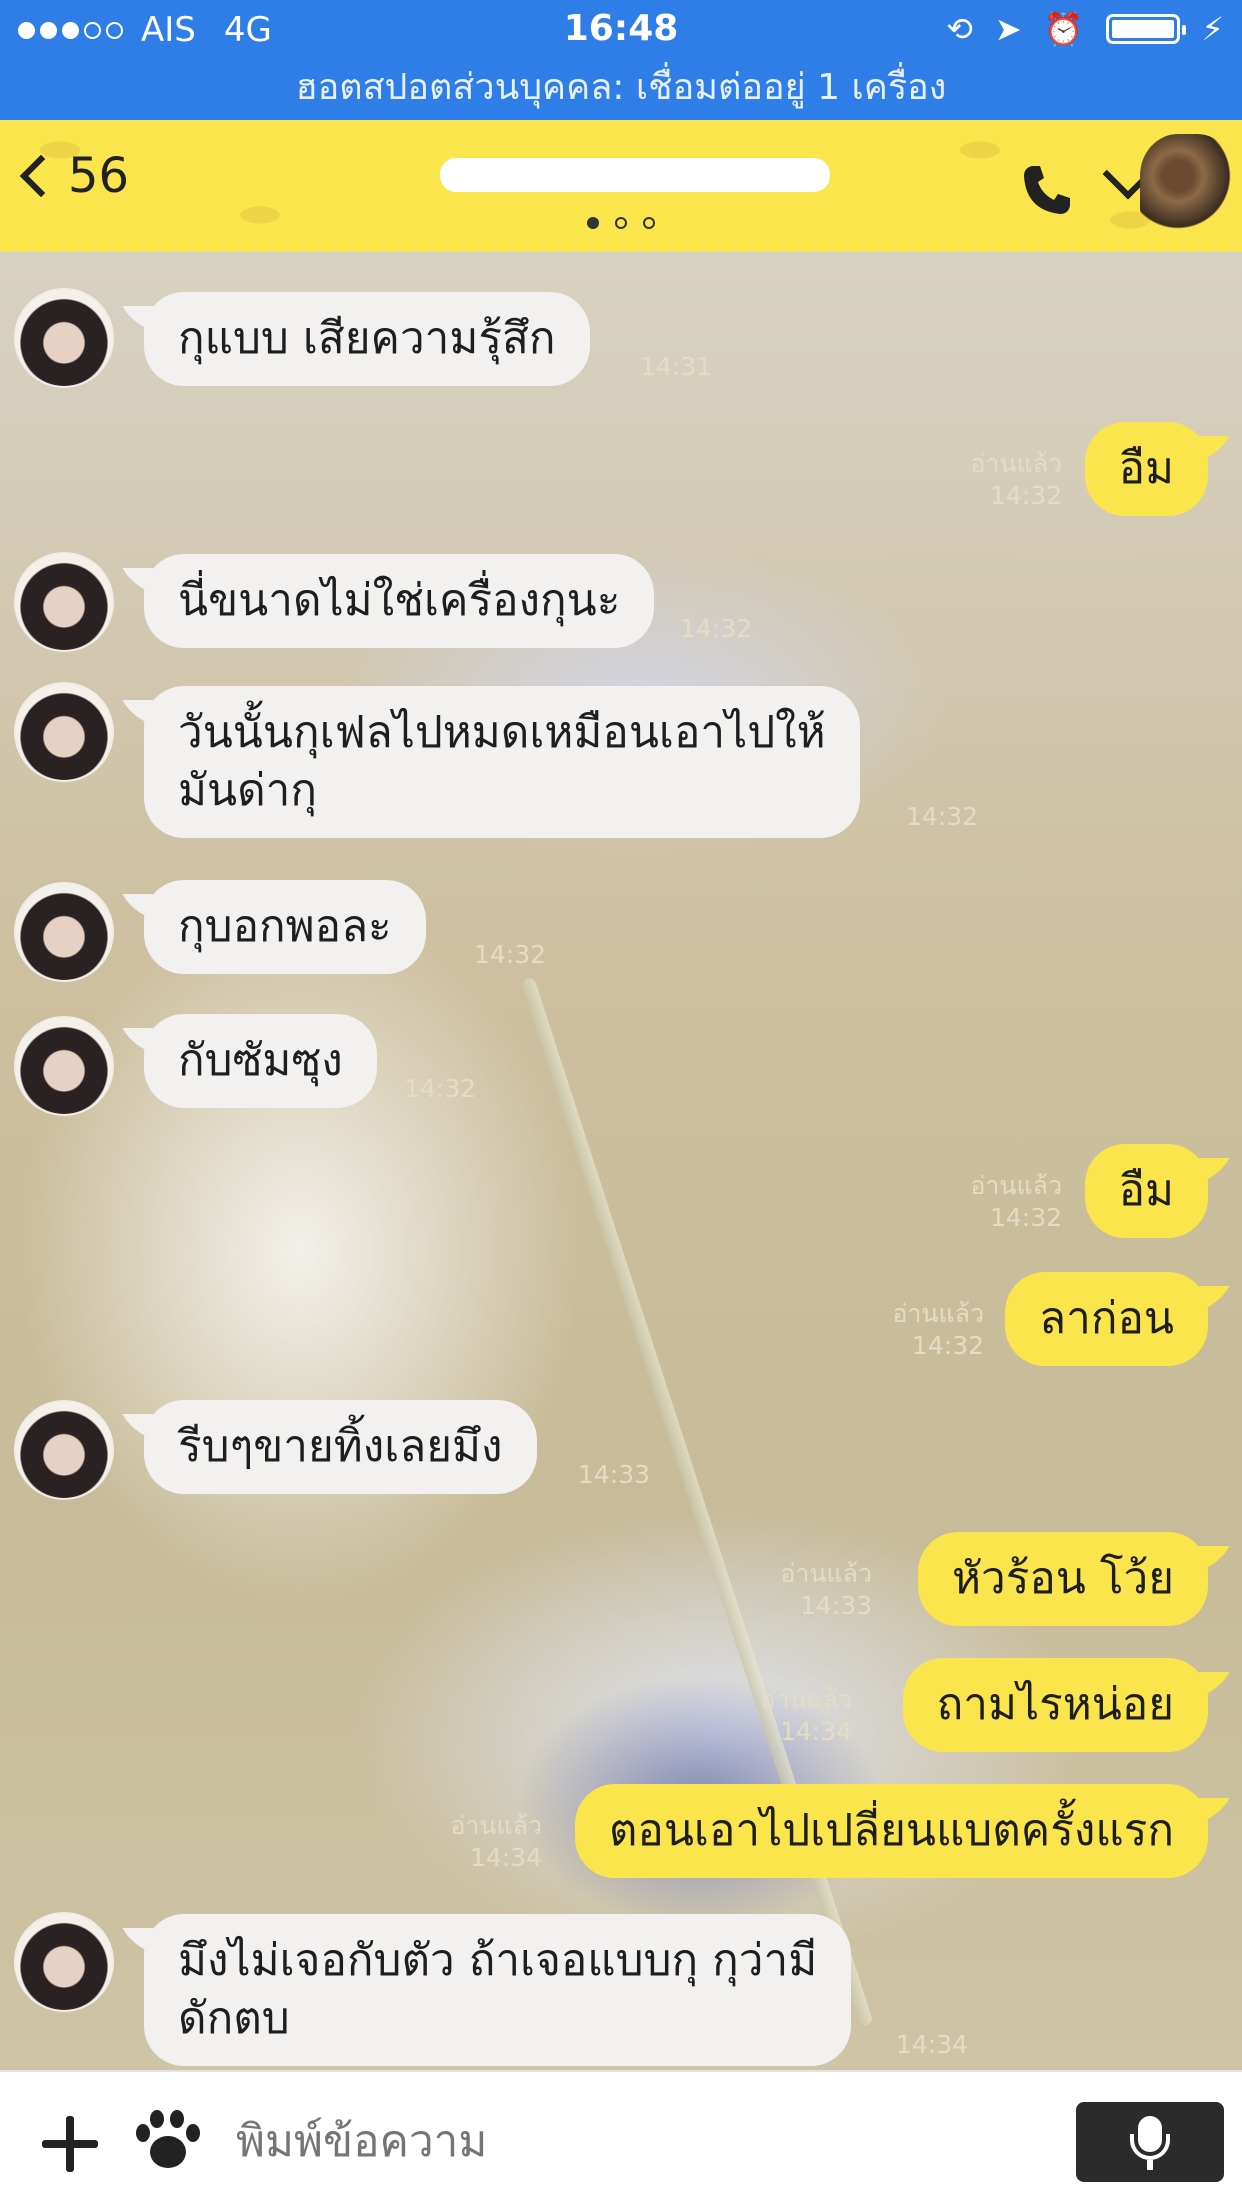 The height and width of the screenshot is (2208, 1242). Describe the element at coordinates (891, 1831) in the screenshot. I see `outgoing-message: ตอนเอาไปเปลี่ยนแบตครั้งแรก` at that location.